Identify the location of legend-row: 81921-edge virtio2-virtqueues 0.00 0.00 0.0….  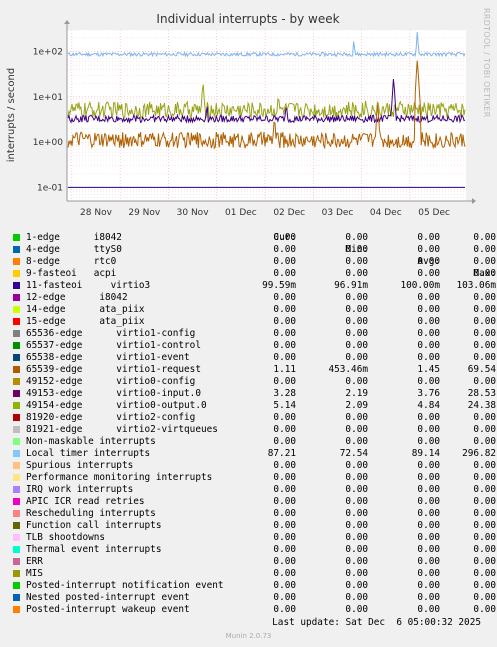
(254, 430).